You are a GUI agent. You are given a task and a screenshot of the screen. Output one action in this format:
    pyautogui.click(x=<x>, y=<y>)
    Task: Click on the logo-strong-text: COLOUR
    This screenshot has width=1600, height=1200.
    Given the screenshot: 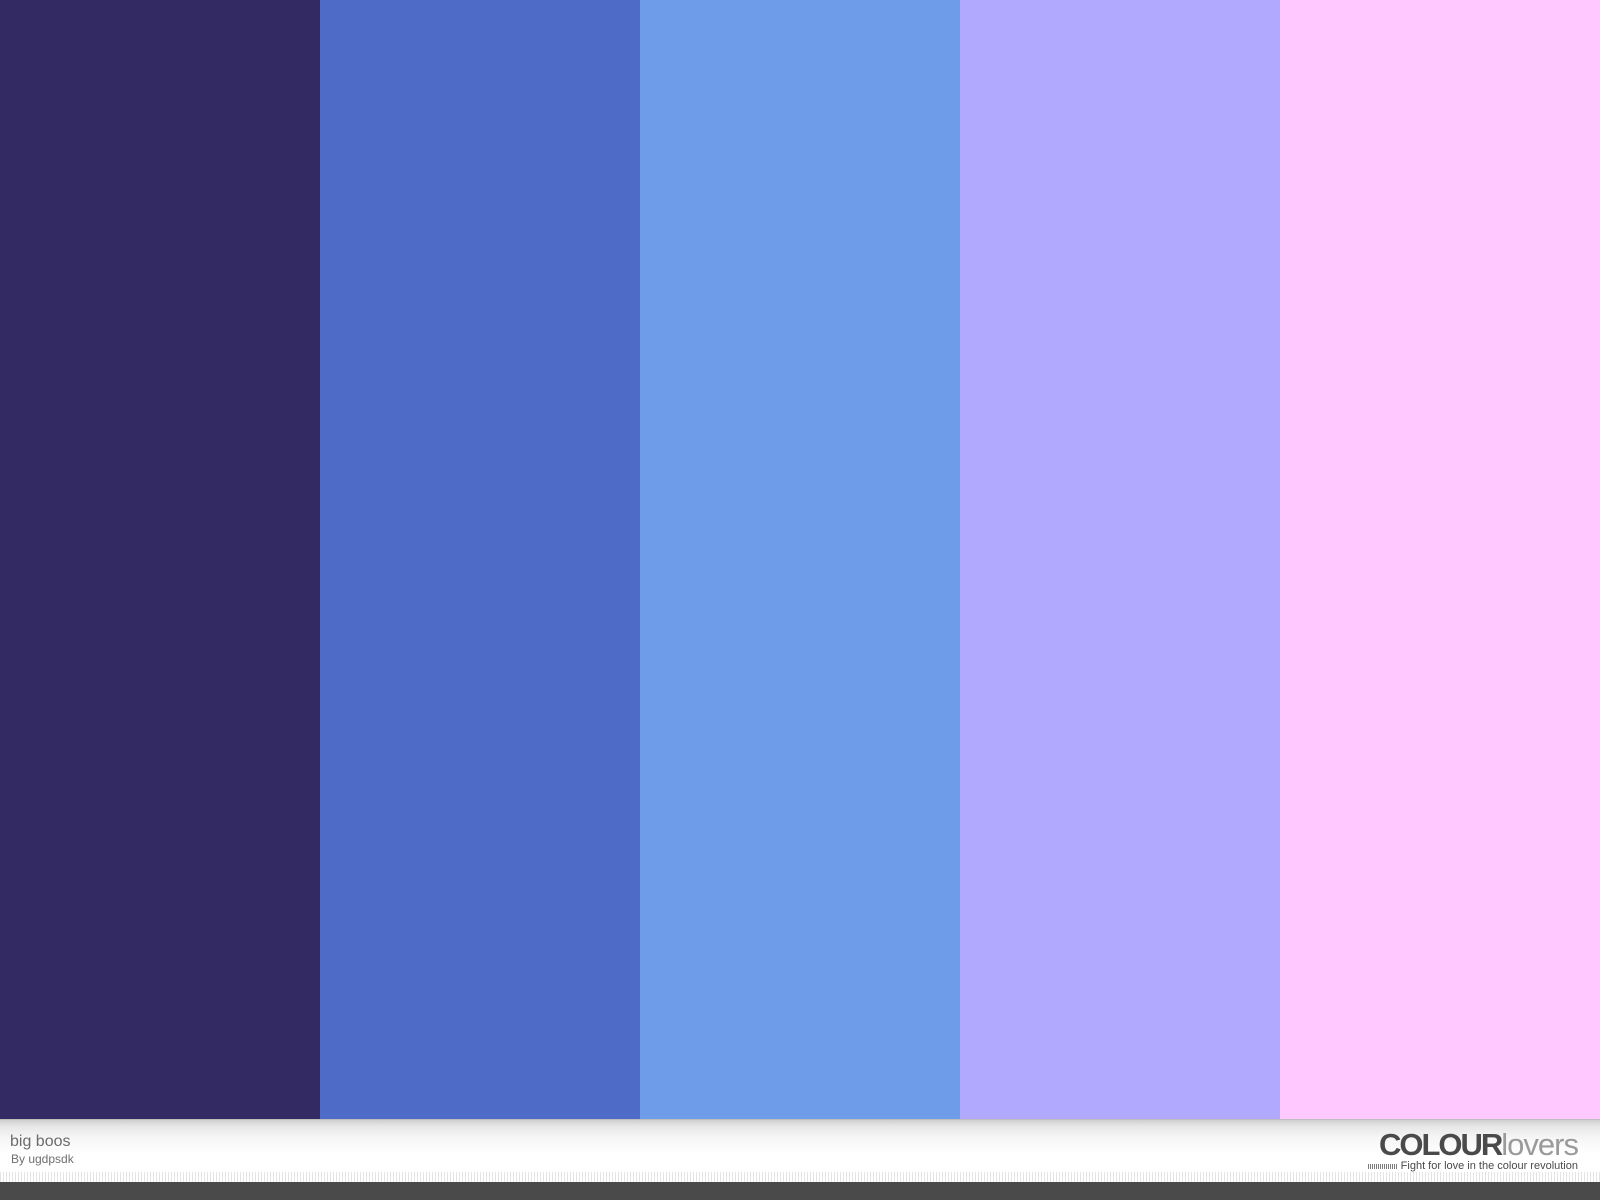 What is the action you would take?
    pyautogui.click(x=1440, y=1144)
    